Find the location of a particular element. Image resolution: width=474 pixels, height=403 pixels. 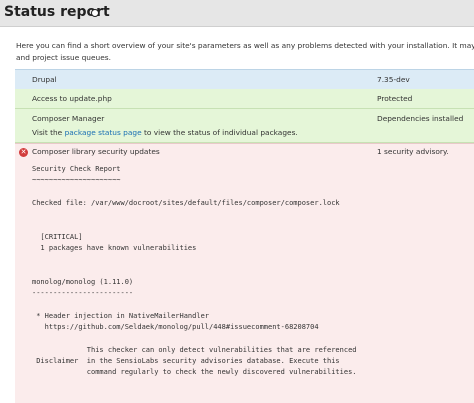

status-label: Composer library security updates is located at coordinates (96, 151).